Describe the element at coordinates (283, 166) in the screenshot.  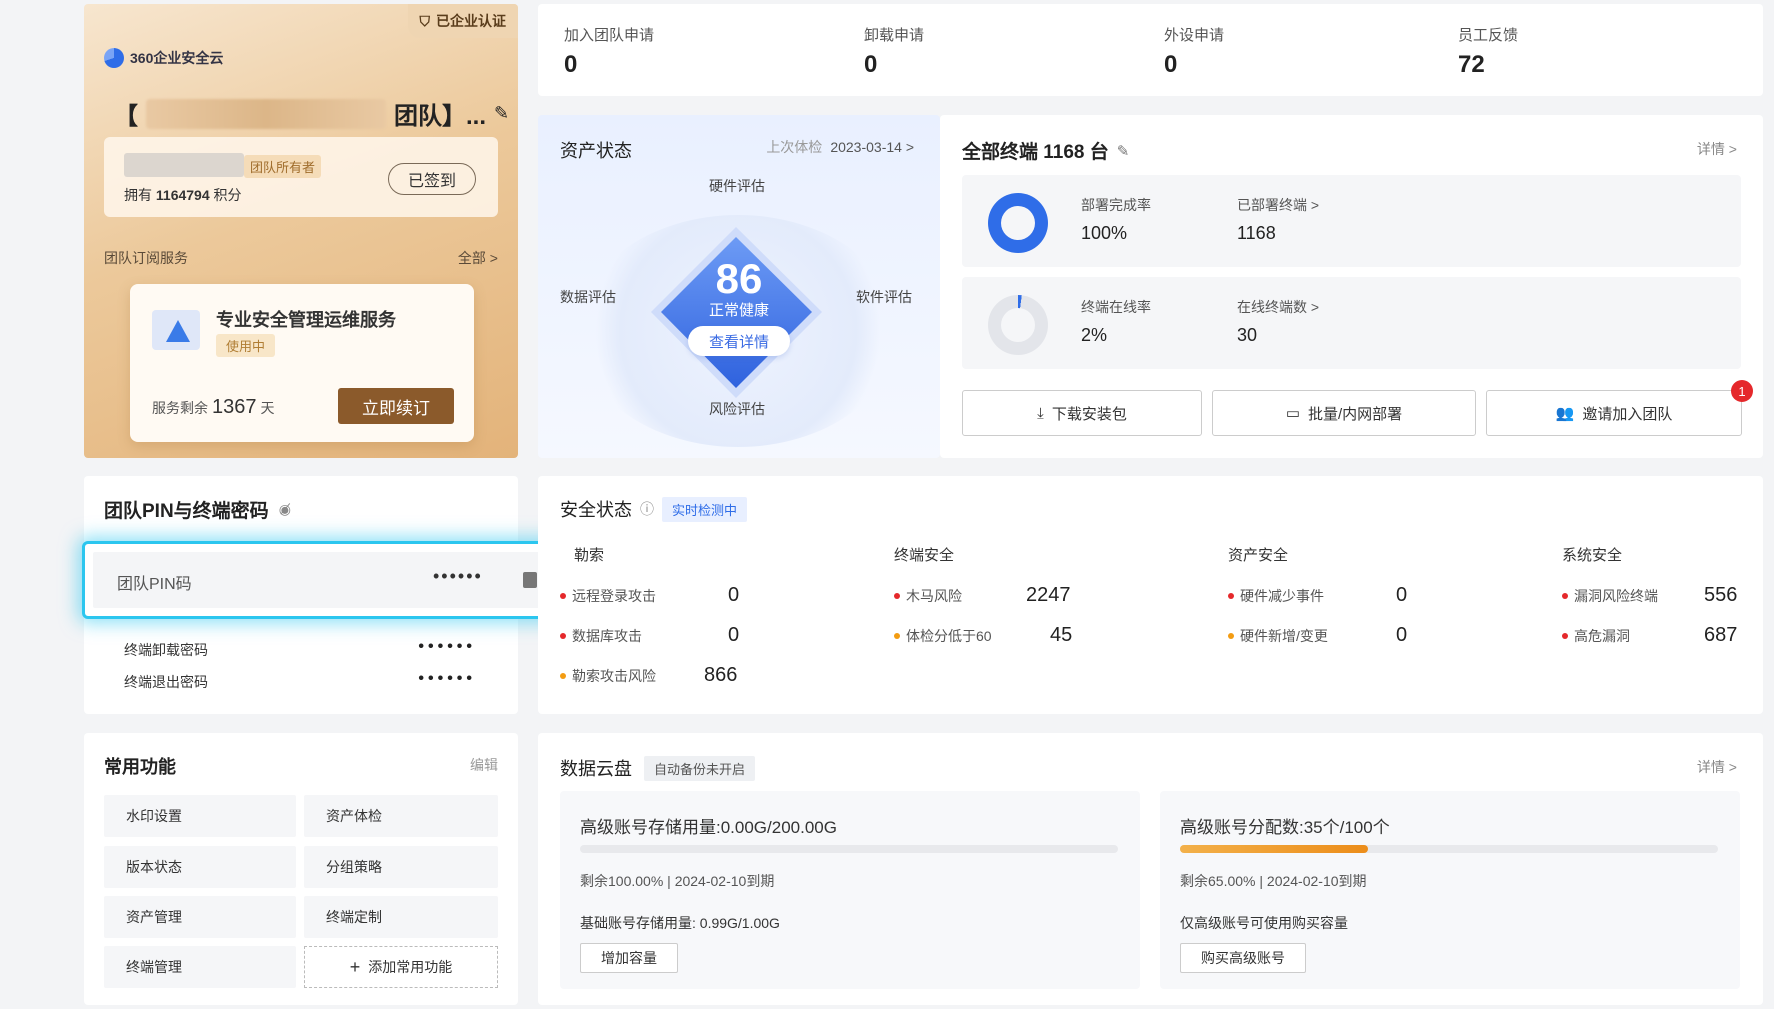
I see `owner-tag: 团队所有者` at that location.